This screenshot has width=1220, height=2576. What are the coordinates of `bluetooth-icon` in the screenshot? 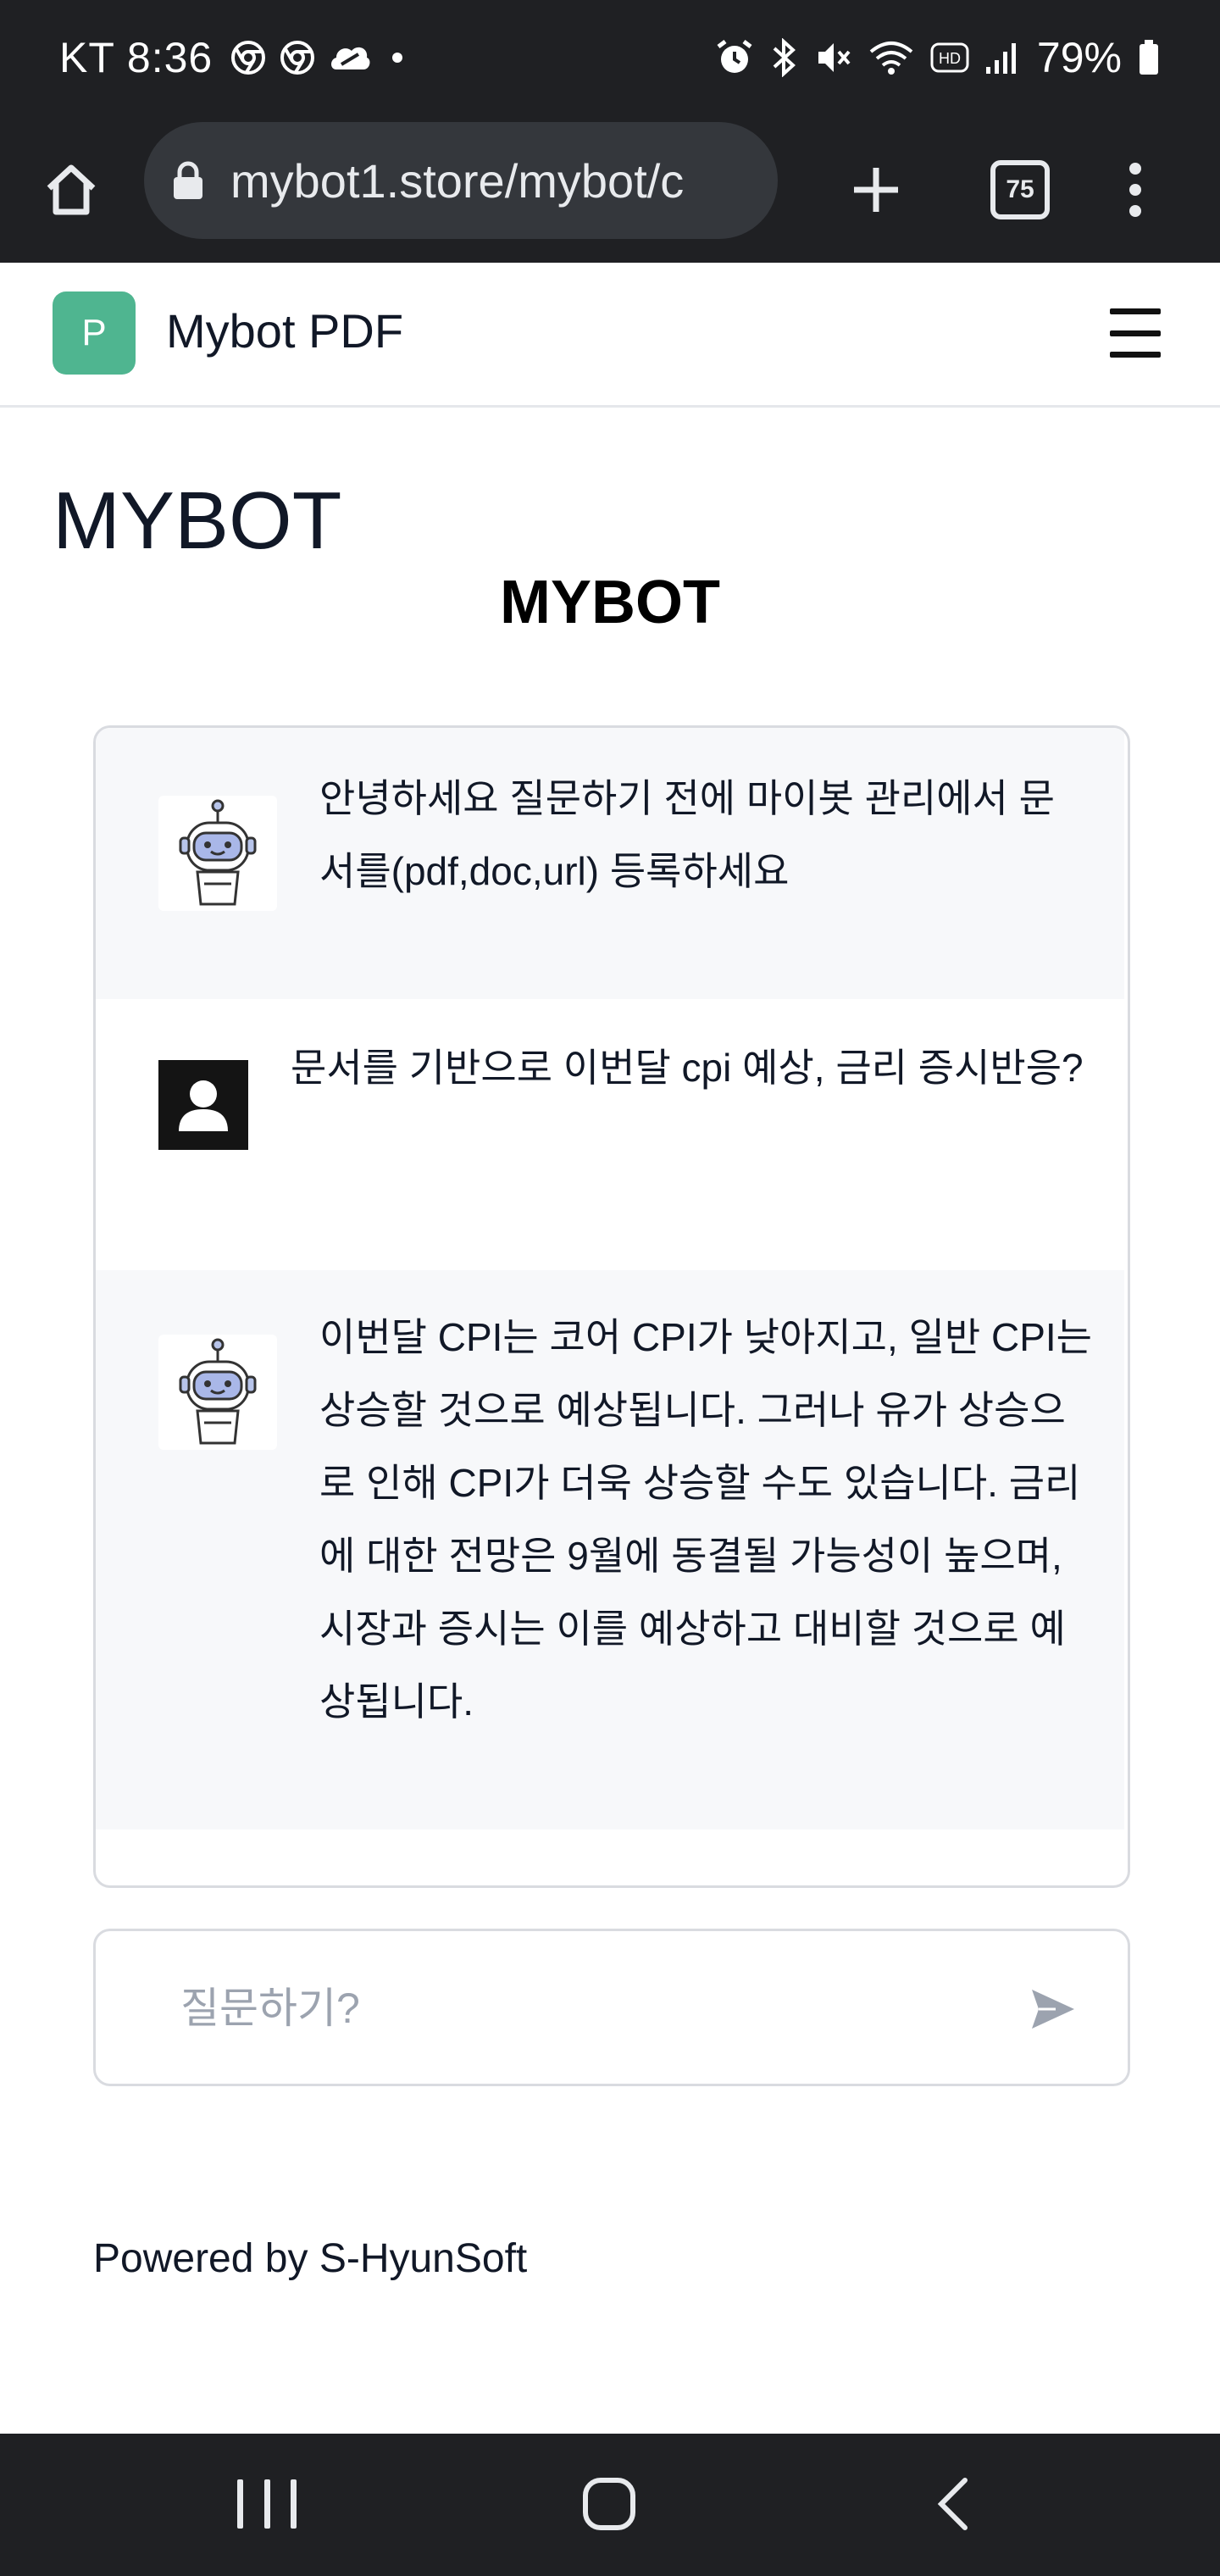 It's located at (783, 57).